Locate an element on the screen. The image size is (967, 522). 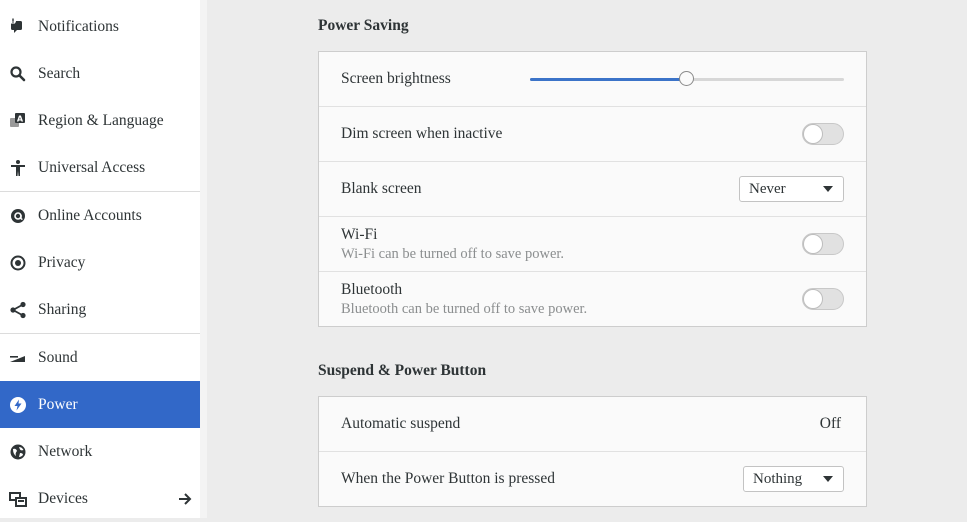
blank-screen-value: Never is located at coordinates (767, 188).